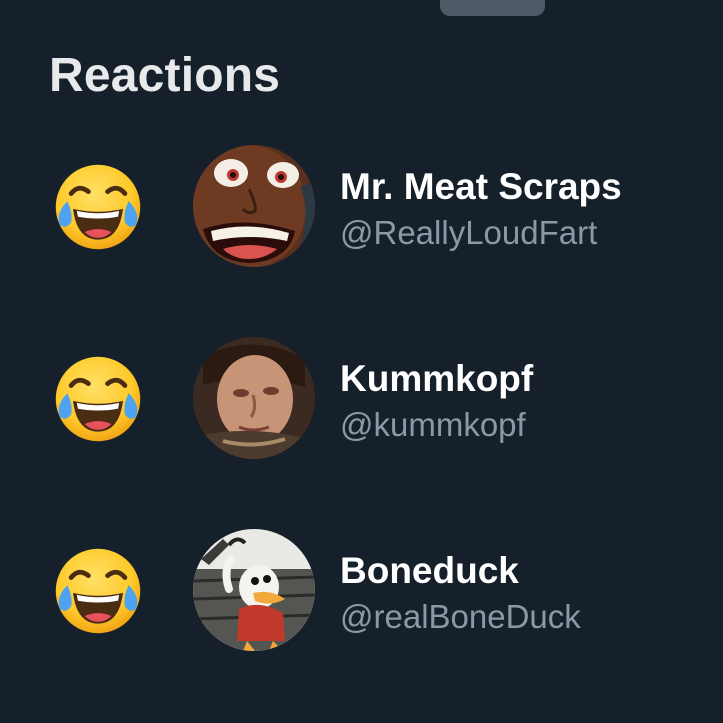 Image resolution: width=723 pixels, height=723 pixels. Describe the element at coordinates (165, 75) in the screenshot. I see `page-title: Reactions` at that location.